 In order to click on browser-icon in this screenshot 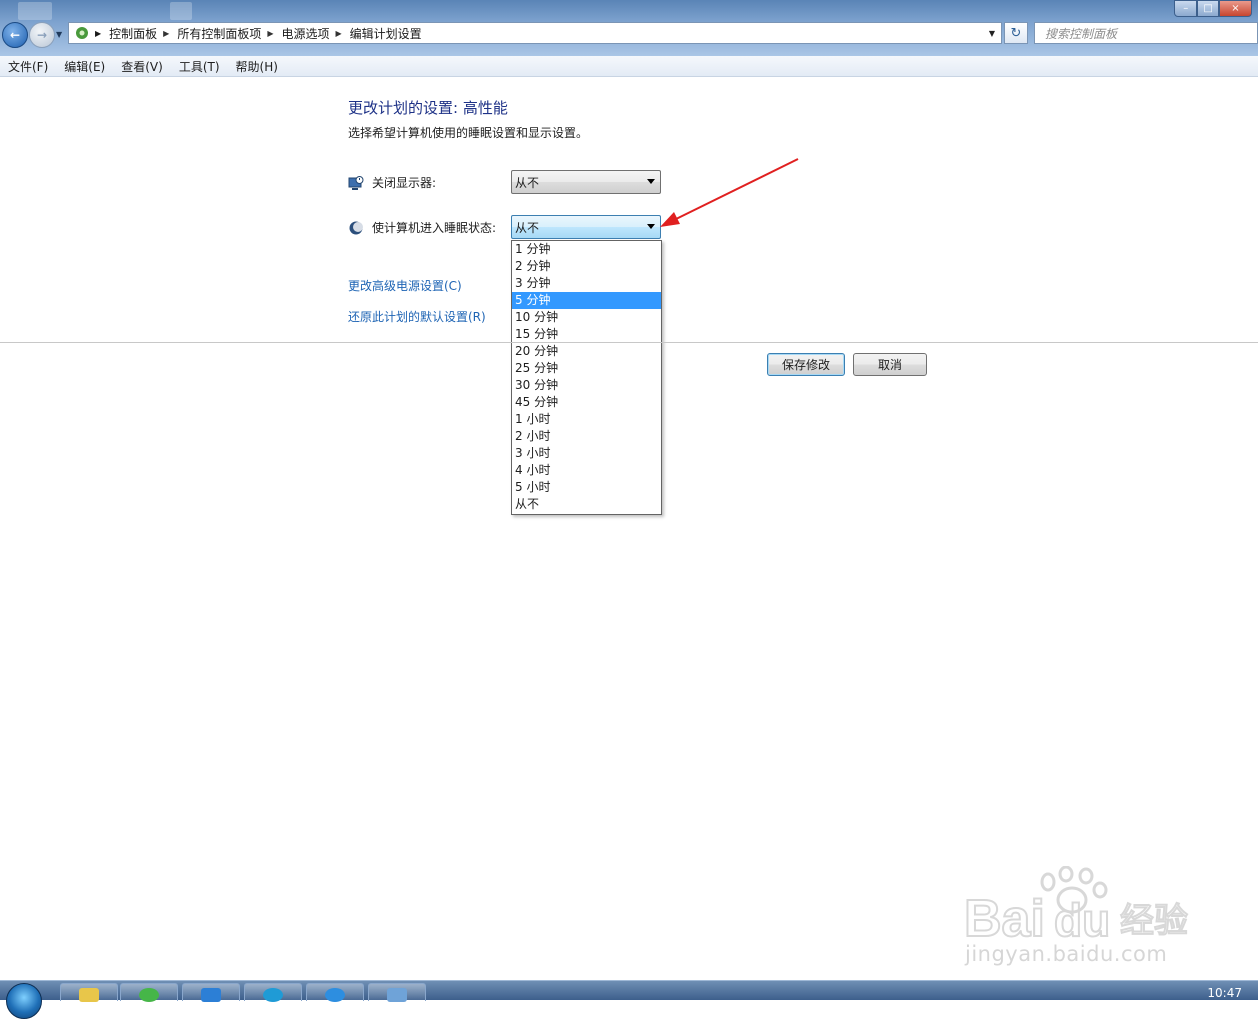, I will do `click(273, 995)`.